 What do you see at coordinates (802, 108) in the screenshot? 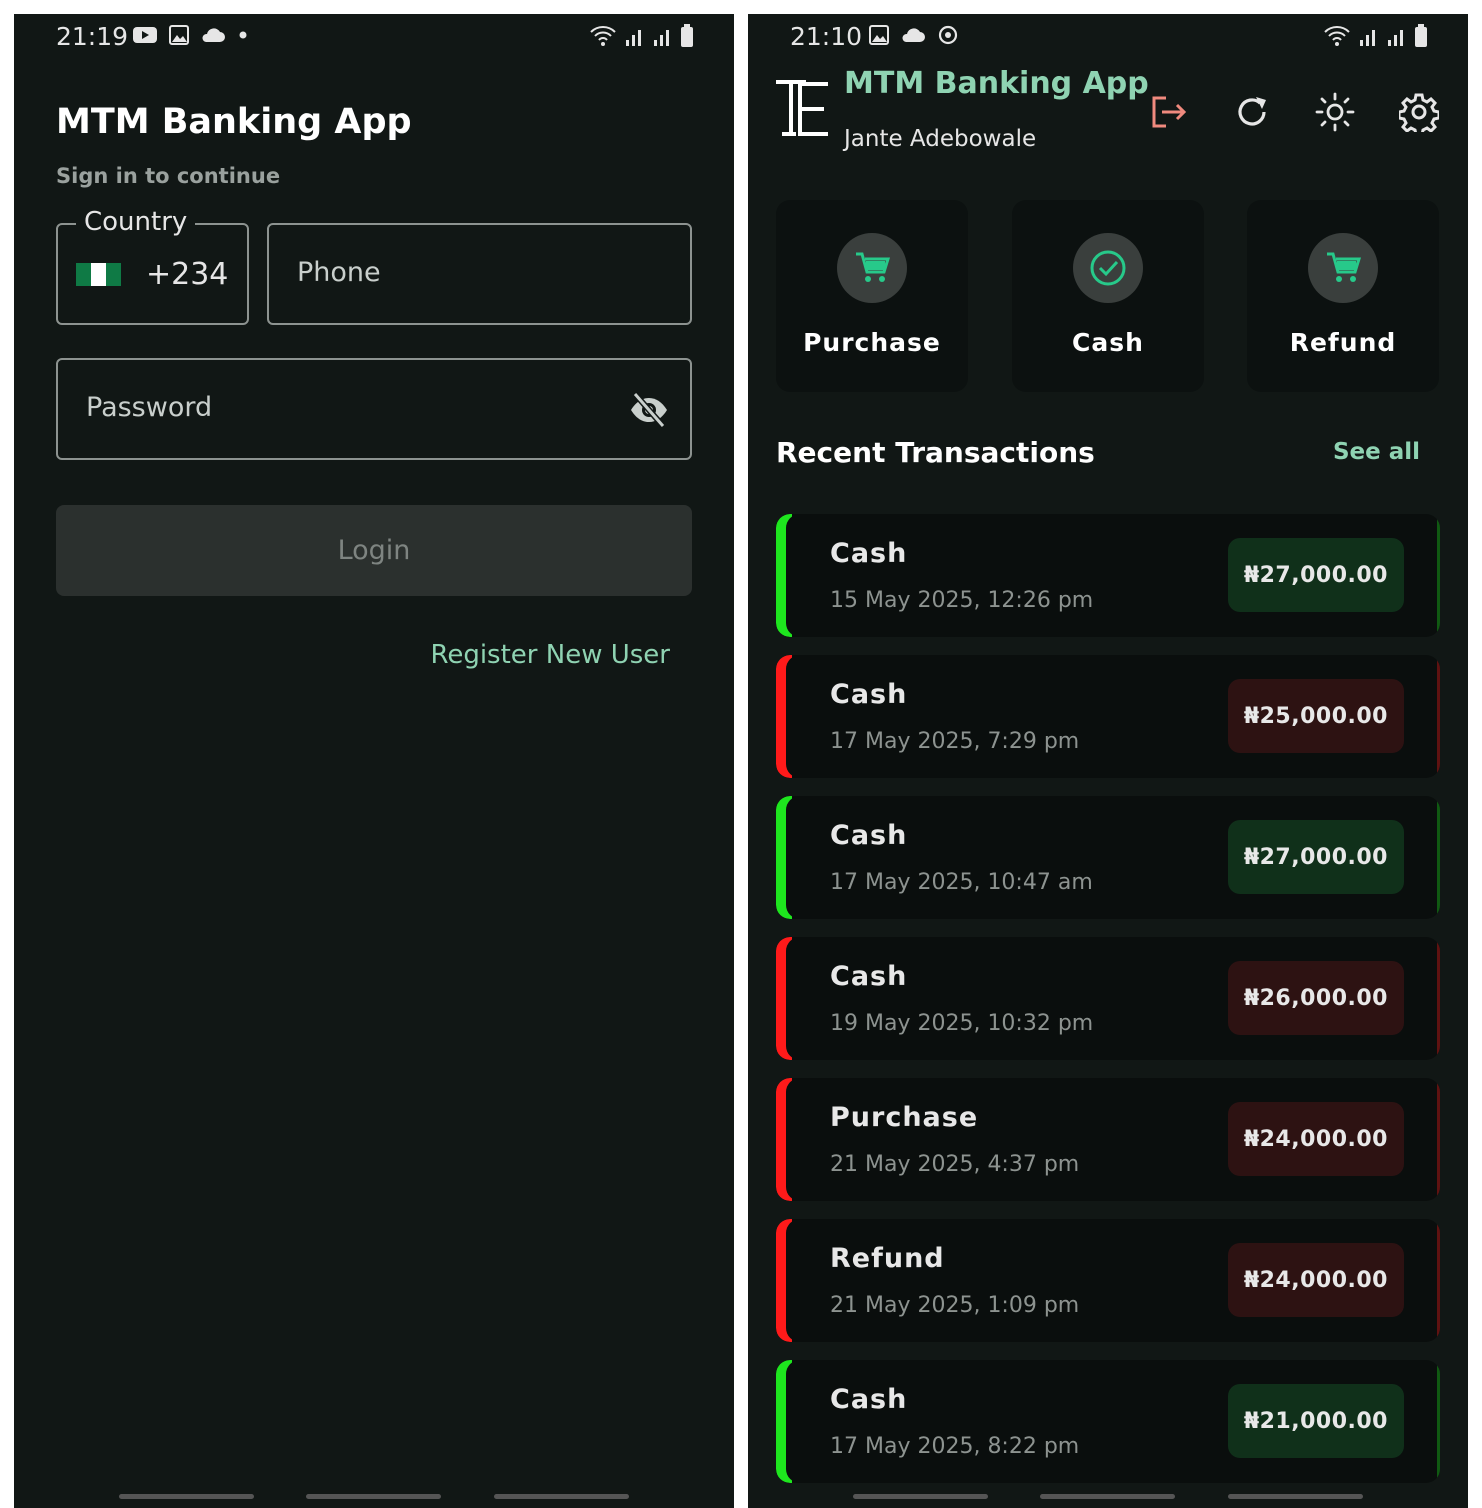
I see `app-logo` at bounding box center [802, 108].